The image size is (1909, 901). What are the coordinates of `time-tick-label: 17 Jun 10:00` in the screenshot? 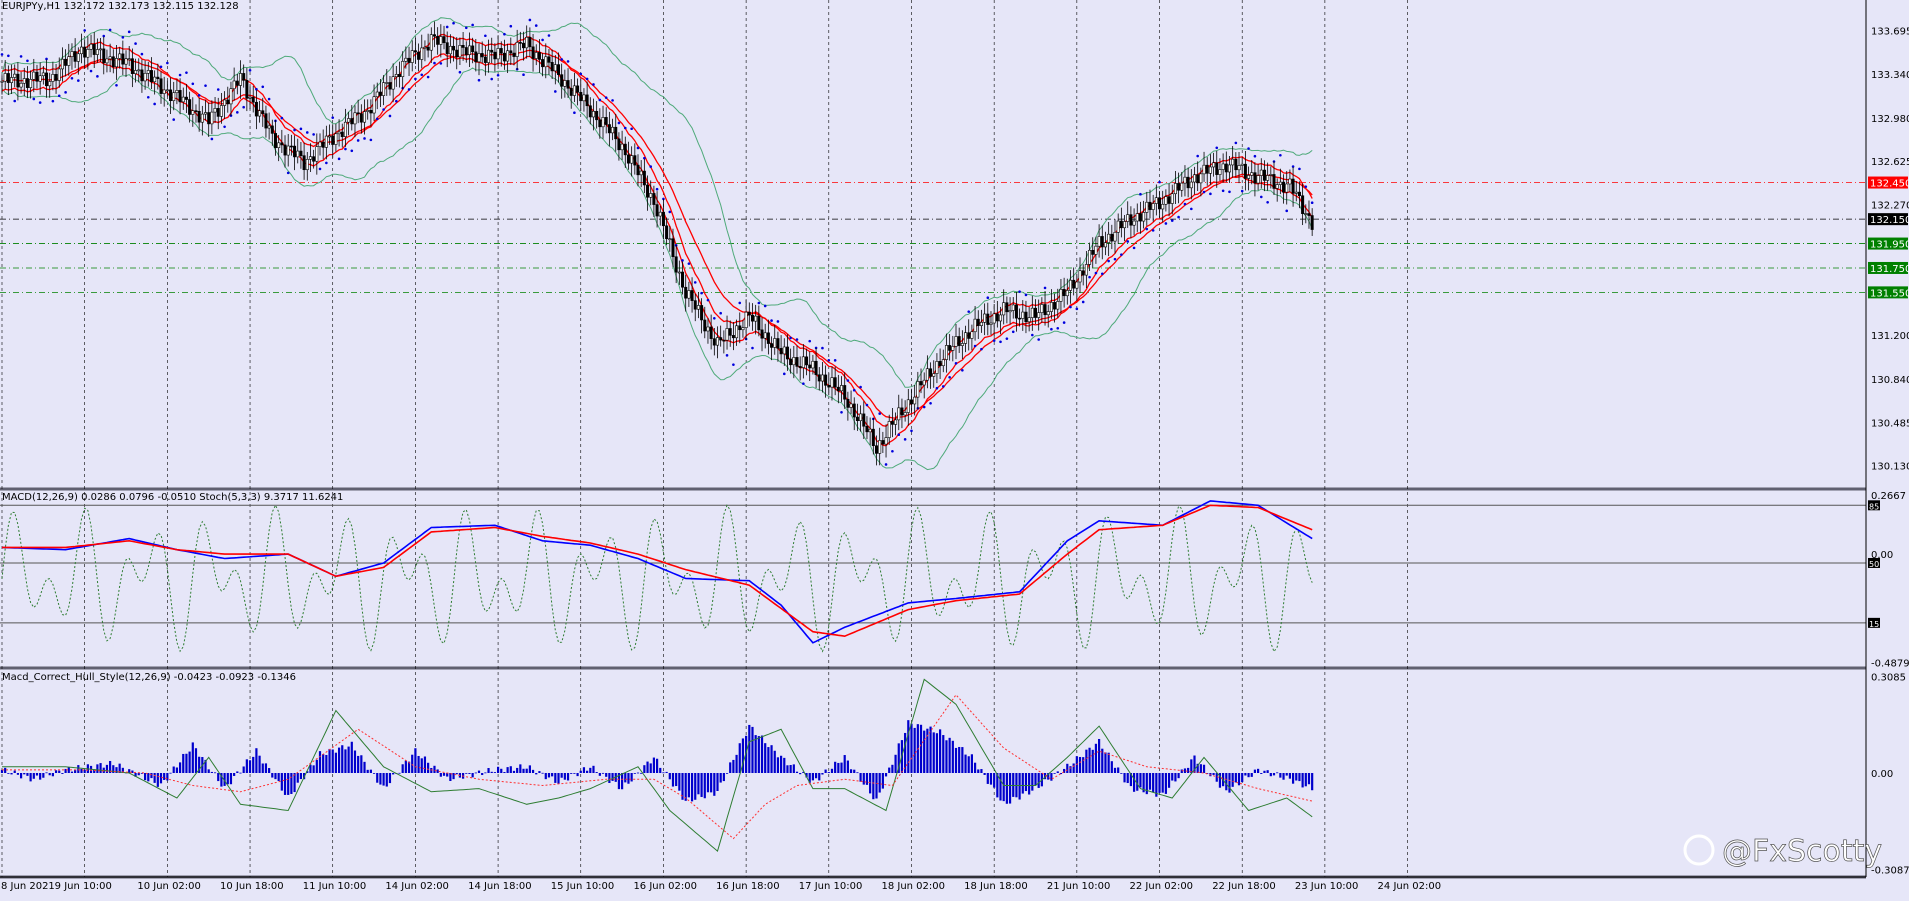 It's located at (831, 886).